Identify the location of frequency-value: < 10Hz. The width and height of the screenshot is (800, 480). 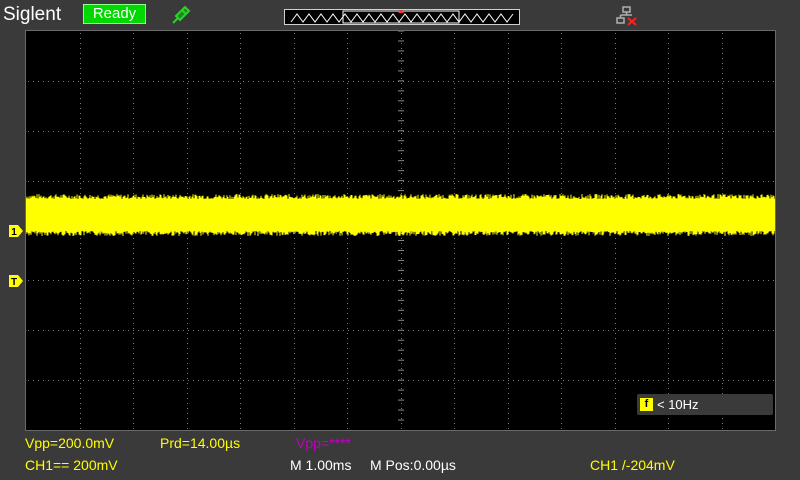
(678, 404).